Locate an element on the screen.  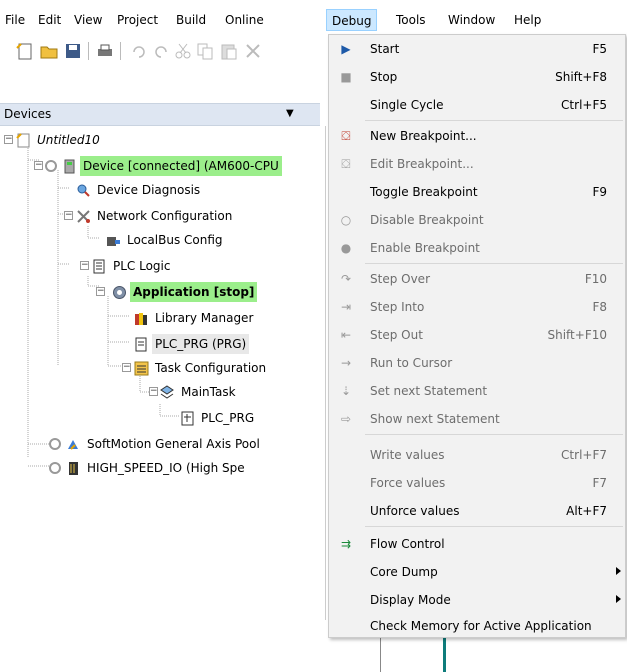
menu-item-step-into: ⇥ Step Into F8 is located at coordinates (477, 307).